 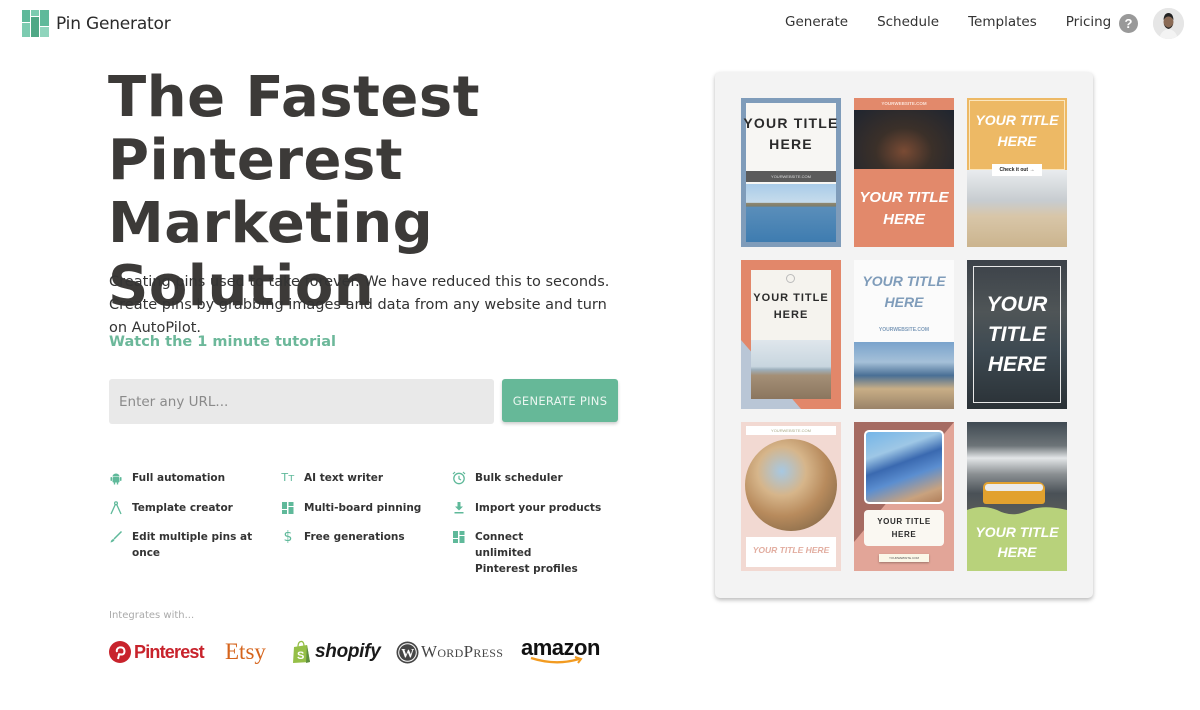 I want to click on feature-item: $ Free generations, so click(x=361, y=537).